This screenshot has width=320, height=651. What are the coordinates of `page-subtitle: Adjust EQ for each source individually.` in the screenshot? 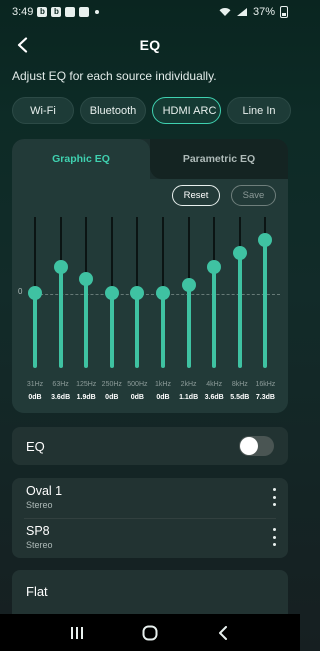 It's located at (114, 76).